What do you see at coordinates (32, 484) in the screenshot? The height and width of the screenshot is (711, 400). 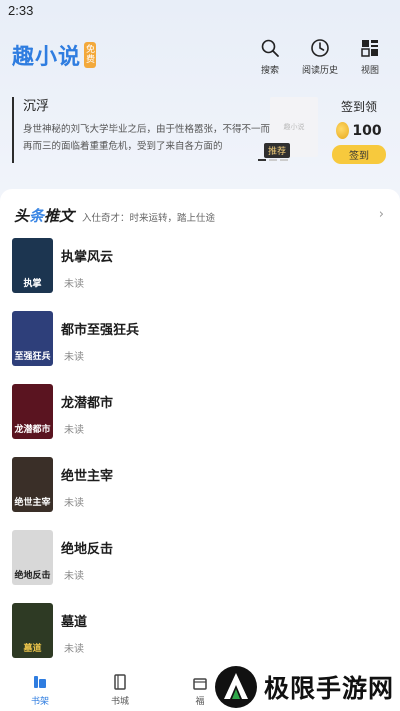 I see `book-cover: 绝世主宰` at bounding box center [32, 484].